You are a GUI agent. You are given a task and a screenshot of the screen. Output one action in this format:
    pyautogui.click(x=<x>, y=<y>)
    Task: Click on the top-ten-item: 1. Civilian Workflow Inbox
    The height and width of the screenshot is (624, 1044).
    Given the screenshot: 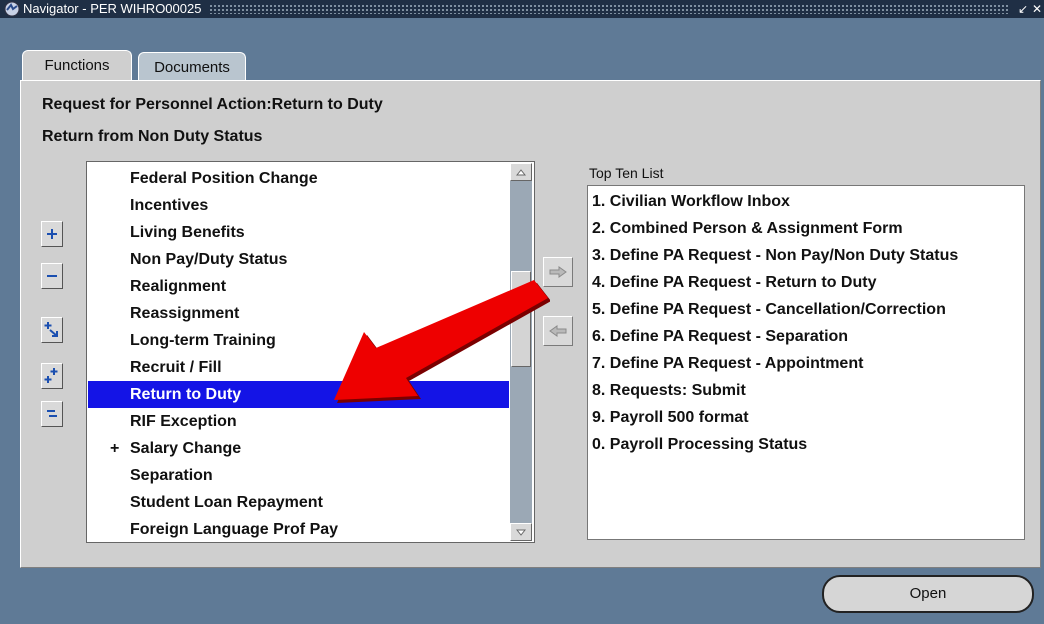 What is the action you would take?
    pyautogui.click(x=691, y=202)
    